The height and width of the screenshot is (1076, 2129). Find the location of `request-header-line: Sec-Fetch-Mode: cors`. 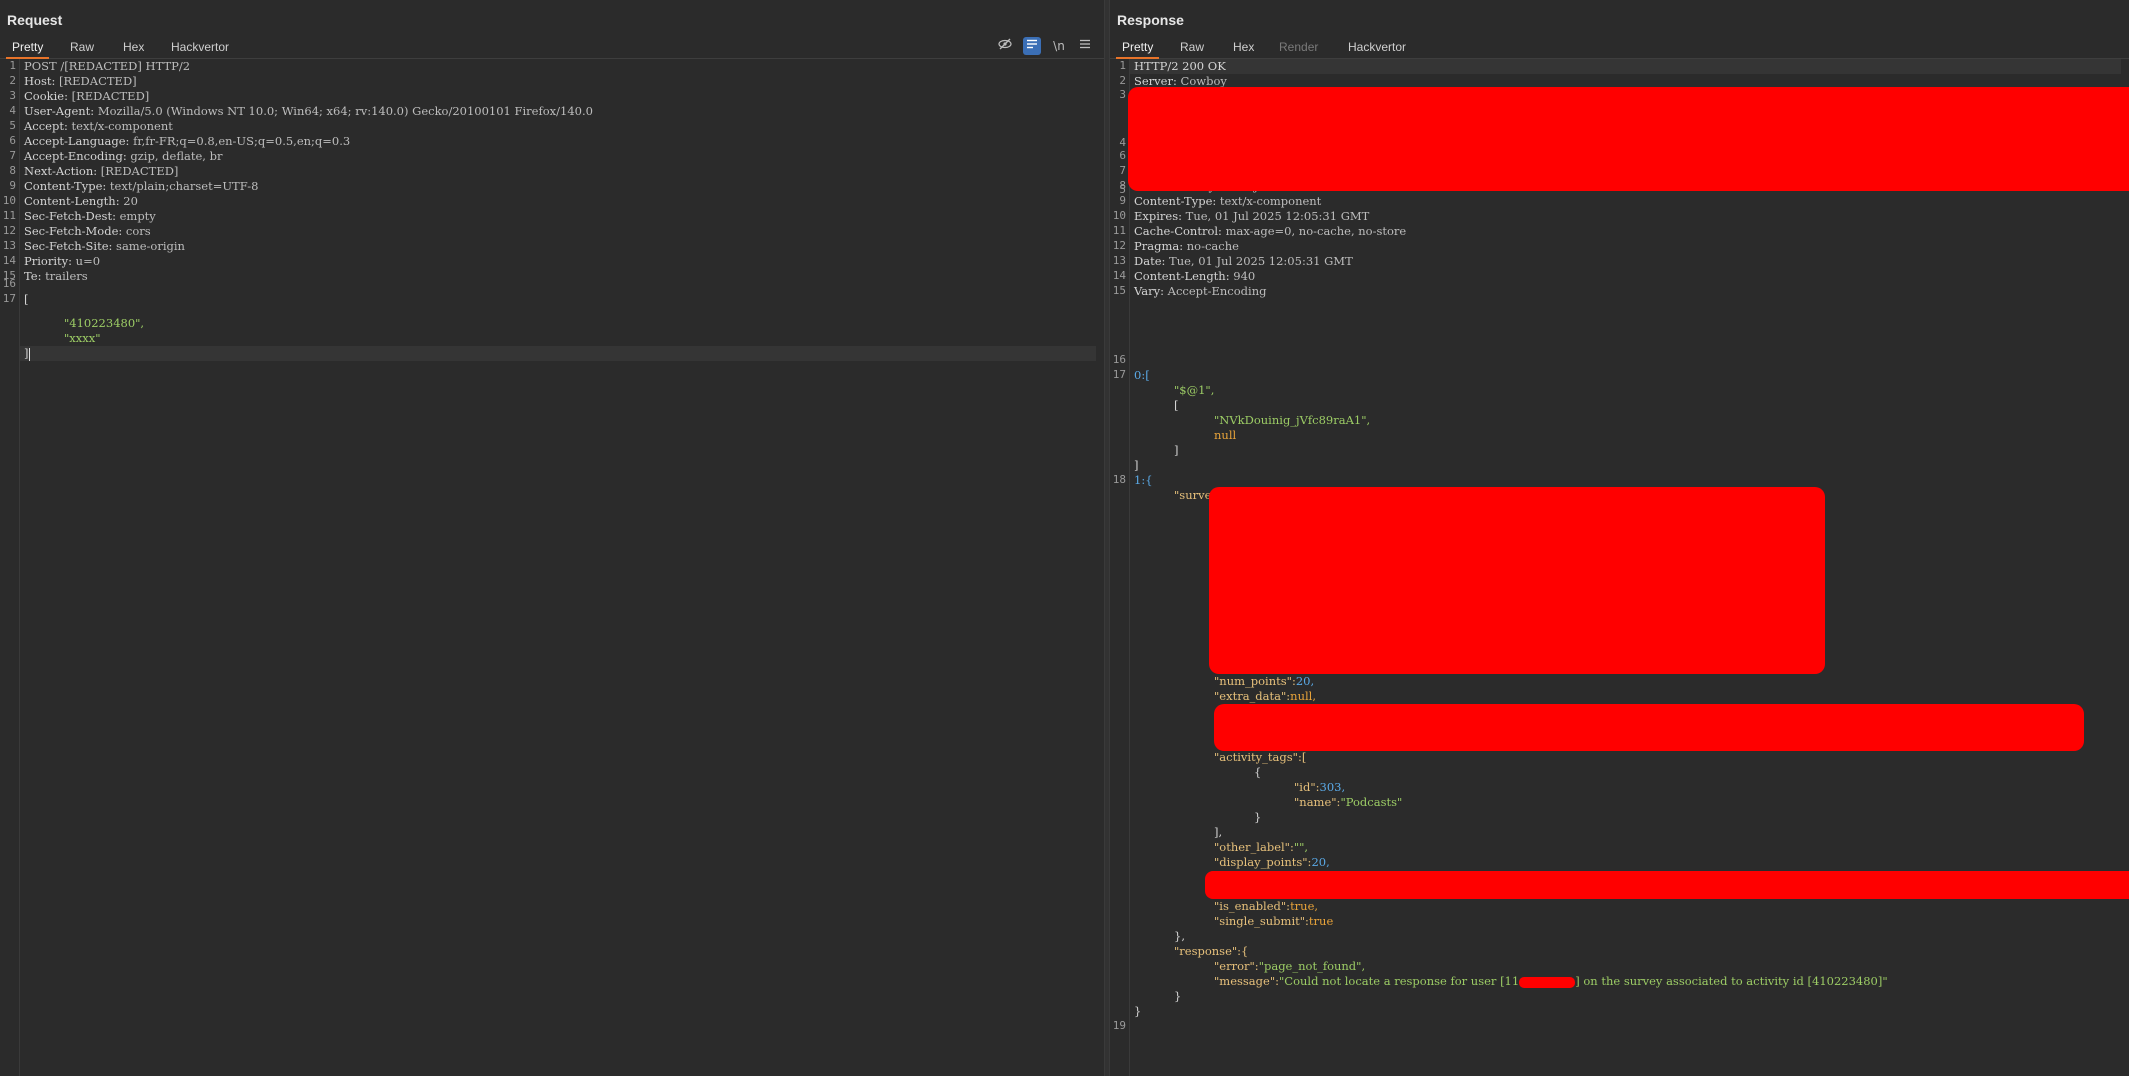

request-header-line: Sec-Fetch-Mode: cors is located at coordinates (87, 231).